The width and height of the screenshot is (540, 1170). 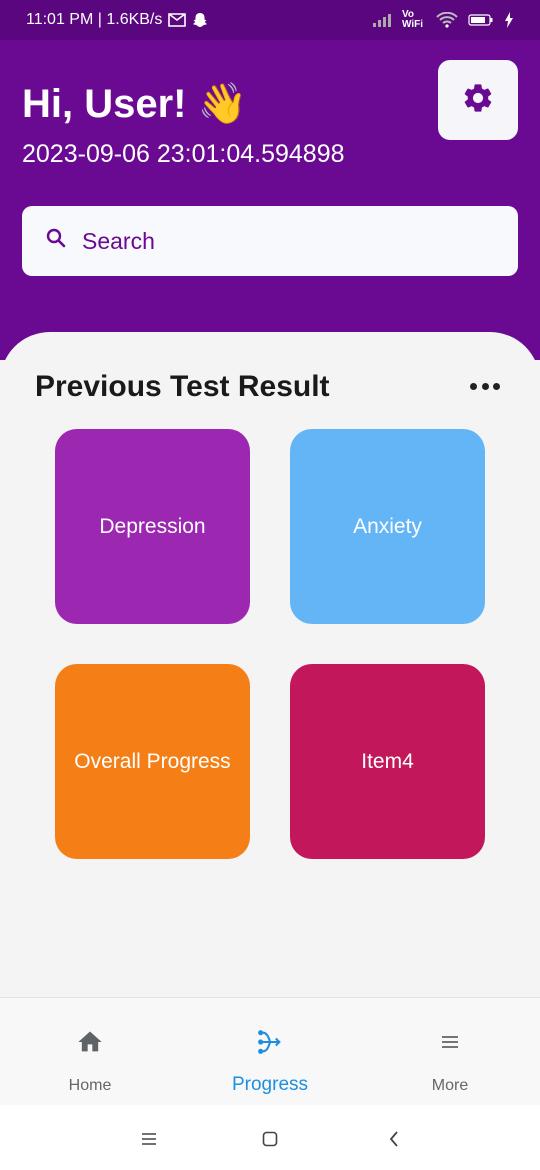 What do you see at coordinates (485, 386) in the screenshot?
I see `more-horizontal-icon` at bounding box center [485, 386].